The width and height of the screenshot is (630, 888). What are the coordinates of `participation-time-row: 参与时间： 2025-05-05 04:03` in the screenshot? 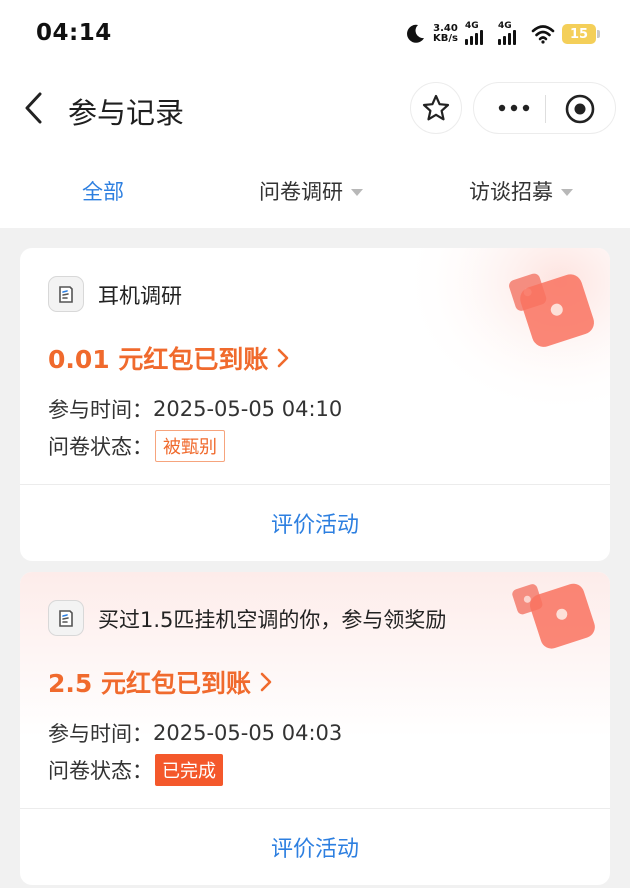 It's located at (195, 733).